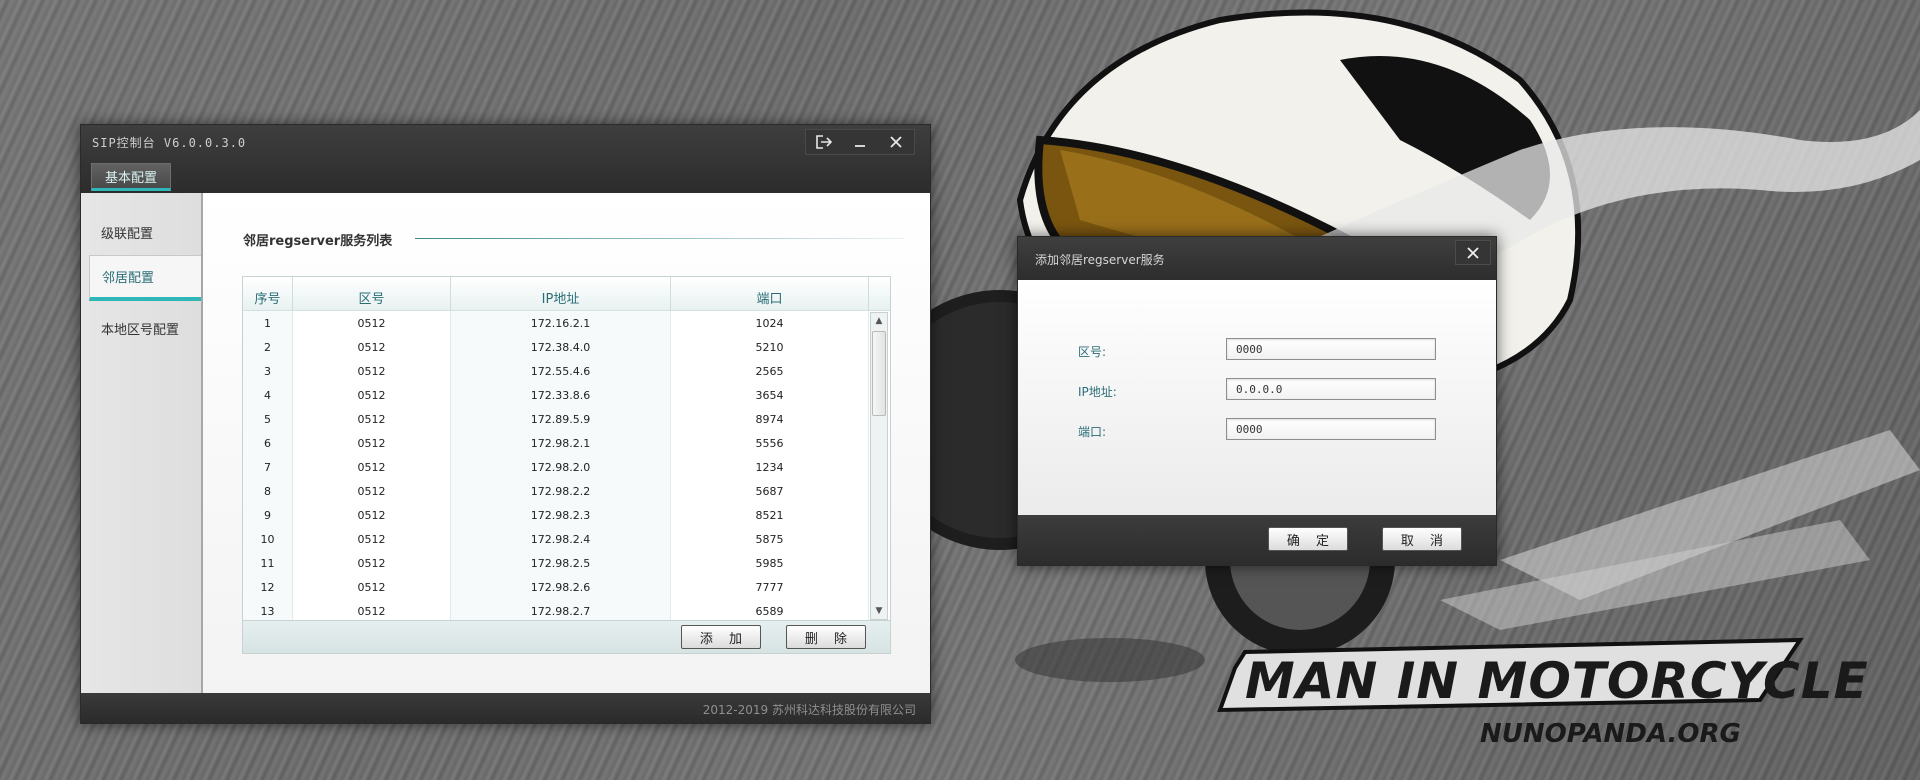 The image size is (1920, 780). What do you see at coordinates (879, 466) in the screenshot?
I see `vertical-scrollbar: ▲ ▼` at bounding box center [879, 466].